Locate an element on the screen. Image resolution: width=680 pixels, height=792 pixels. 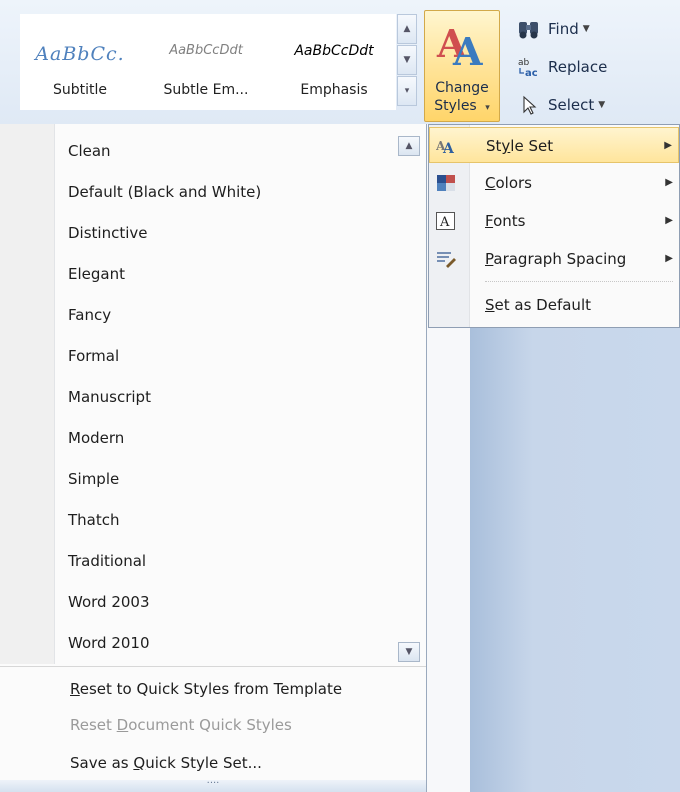
style-set-item: Simple is located at coordinates (93, 479).